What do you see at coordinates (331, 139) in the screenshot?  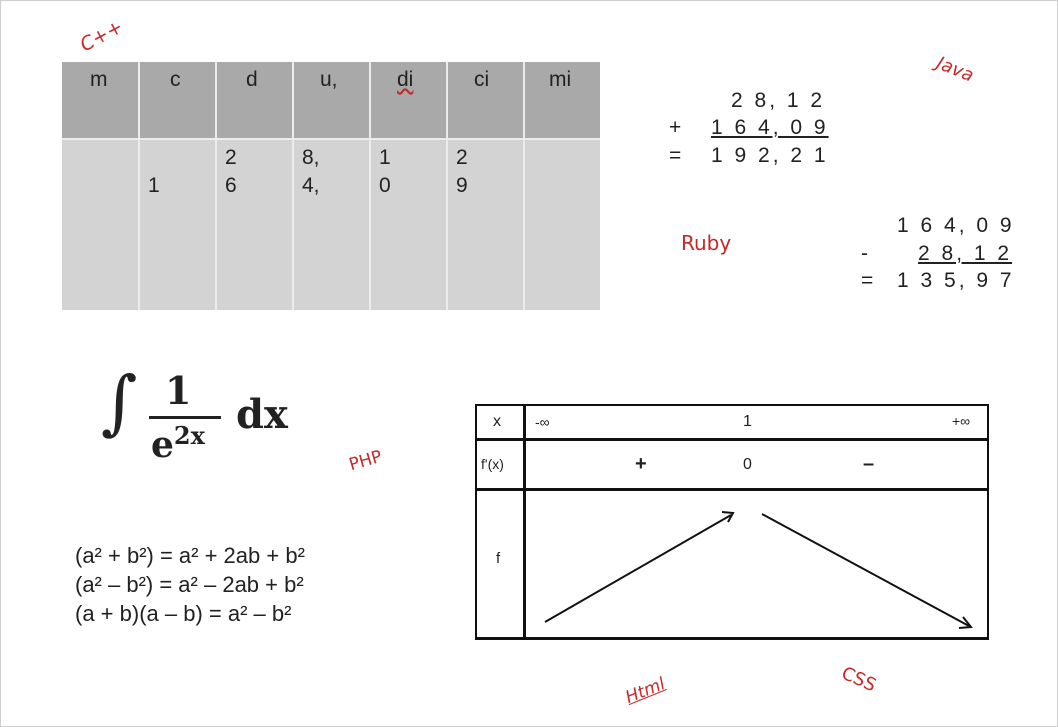 I see `table-row-divider` at bounding box center [331, 139].